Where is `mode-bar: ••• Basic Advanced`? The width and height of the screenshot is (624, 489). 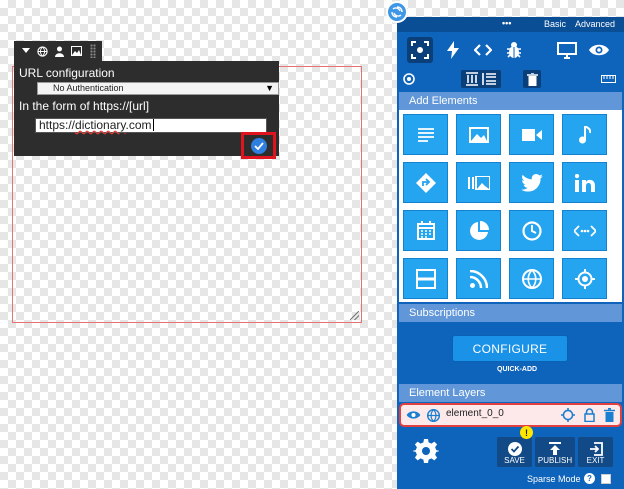
mode-bar: ••• Basic Advanced is located at coordinates (510, 24).